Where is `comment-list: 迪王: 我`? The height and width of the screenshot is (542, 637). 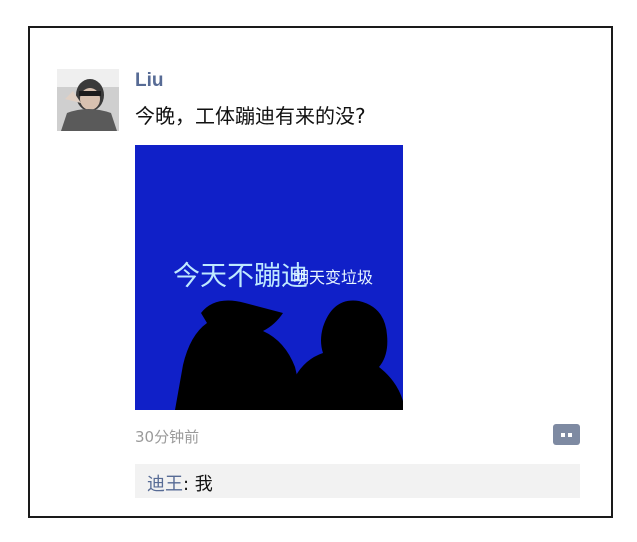
comment-list: 迪王: 我 is located at coordinates (357, 481).